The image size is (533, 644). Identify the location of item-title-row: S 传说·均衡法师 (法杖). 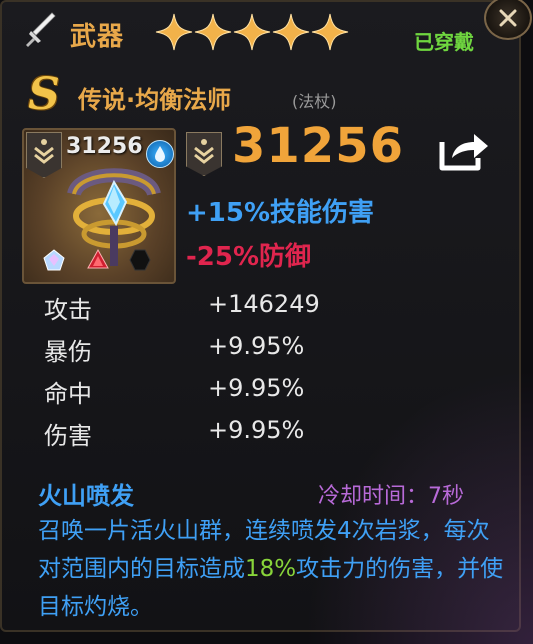
(258, 95).